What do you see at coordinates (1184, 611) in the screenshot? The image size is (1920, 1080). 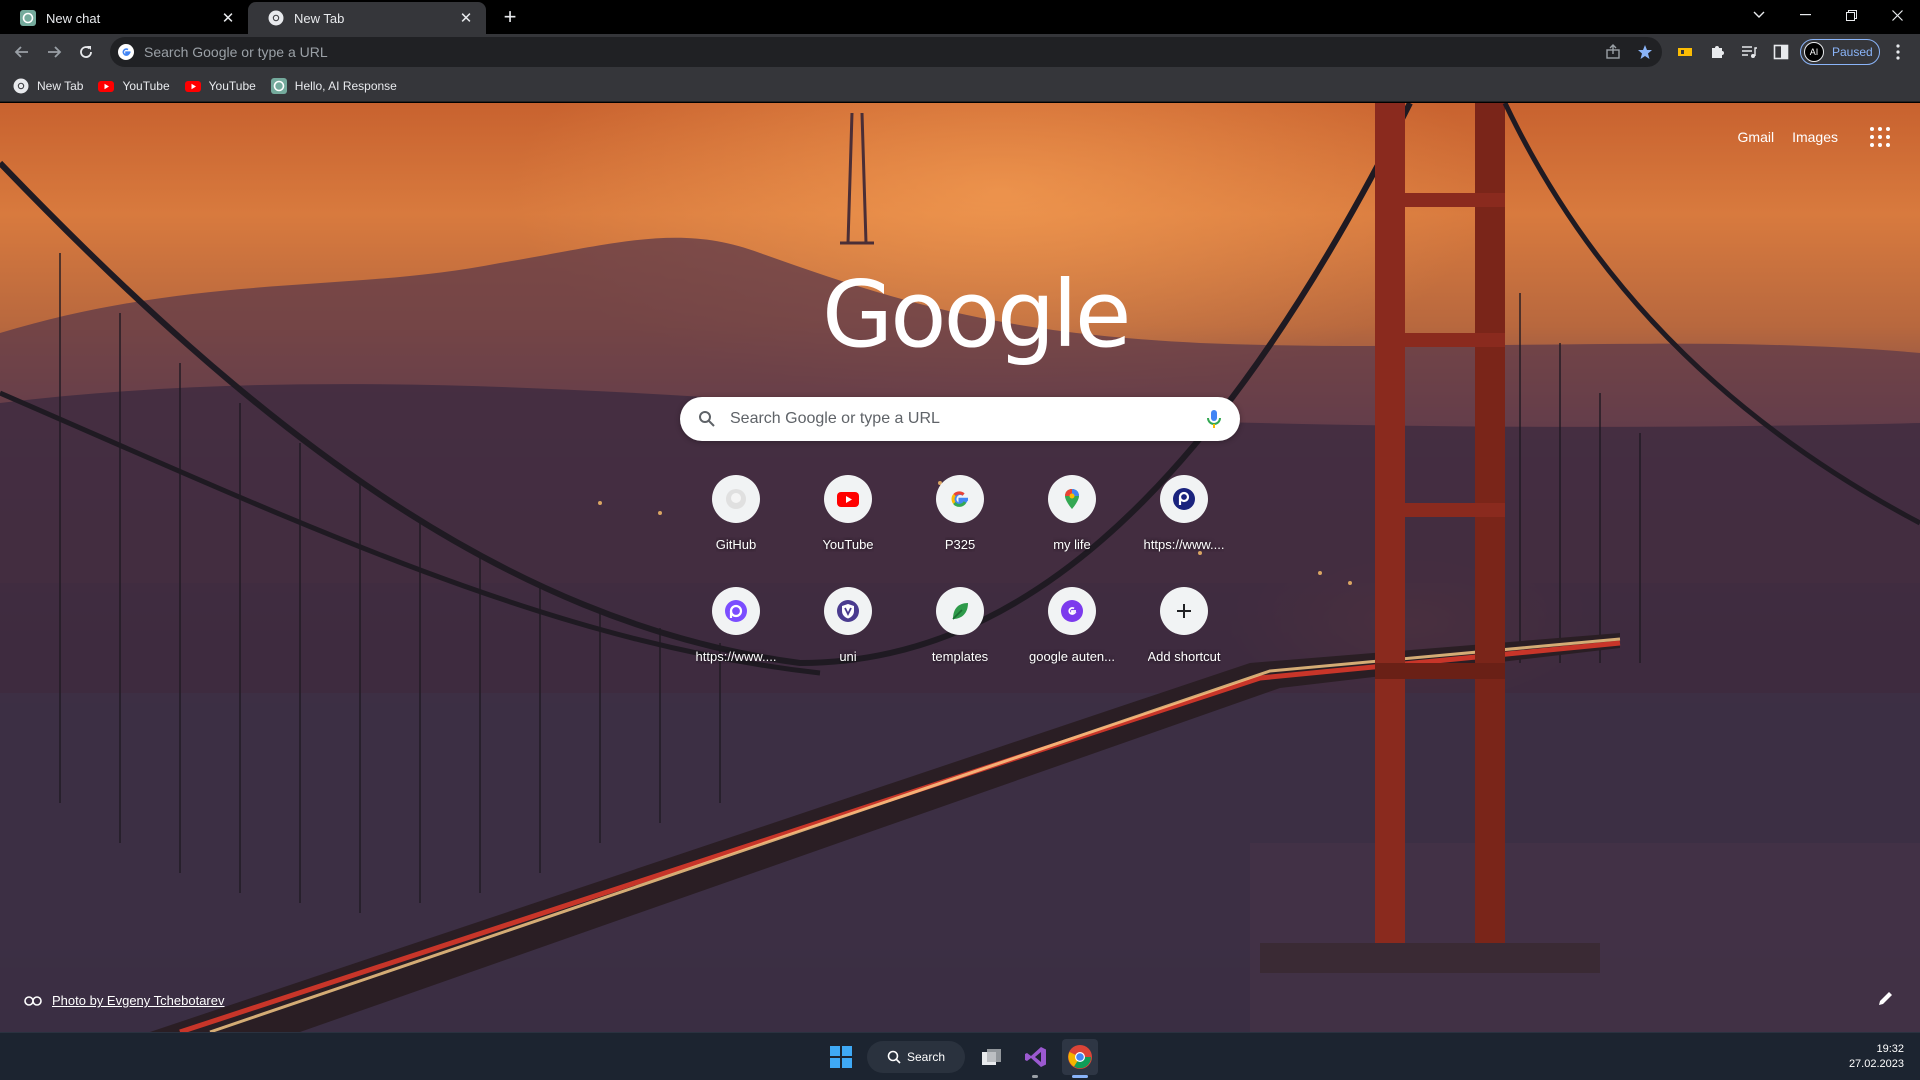 I see `plus-icon` at bounding box center [1184, 611].